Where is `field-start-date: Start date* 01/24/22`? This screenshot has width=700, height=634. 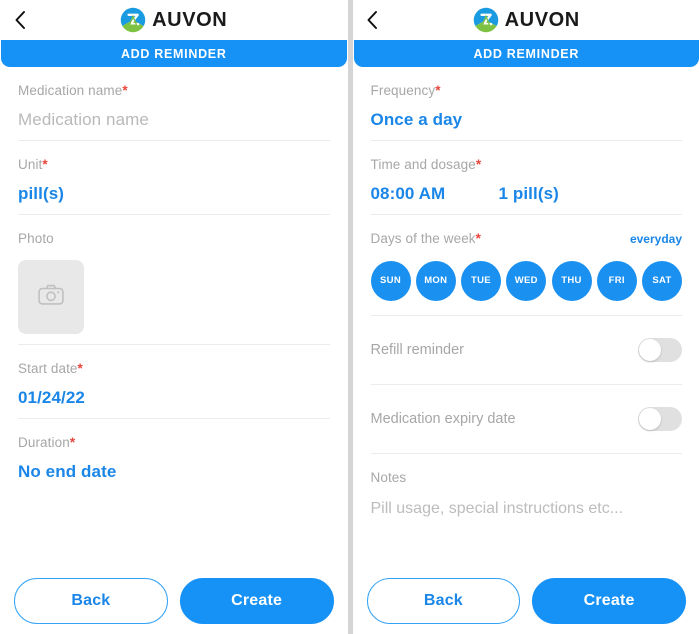
field-start-date: Start date* 01/24/22 is located at coordinates (174, 382).